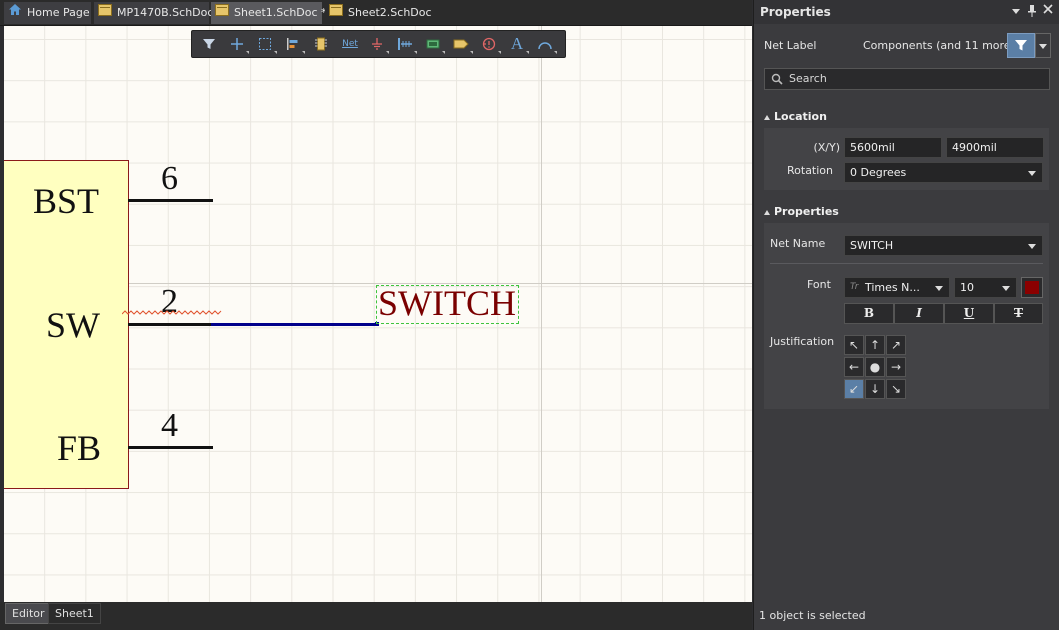  What do you see at coordinates (806, 211) in the screenshot?
I see `properties-header-label: Properties` at bounding box center [806, 211].